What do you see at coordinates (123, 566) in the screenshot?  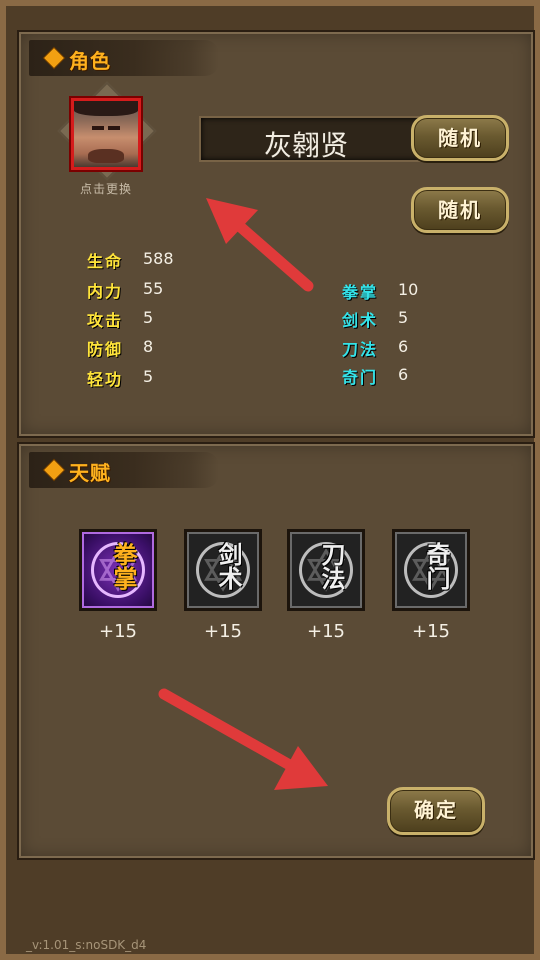 I see `talent-glyph: 拳掌` at bounding box center [123, 566].